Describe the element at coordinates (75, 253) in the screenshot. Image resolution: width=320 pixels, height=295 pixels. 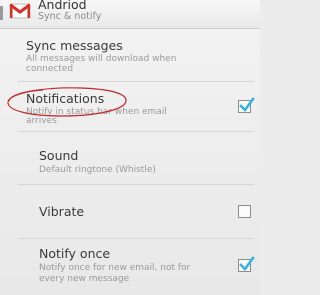
I see `pref-title: Notify once` at that location.